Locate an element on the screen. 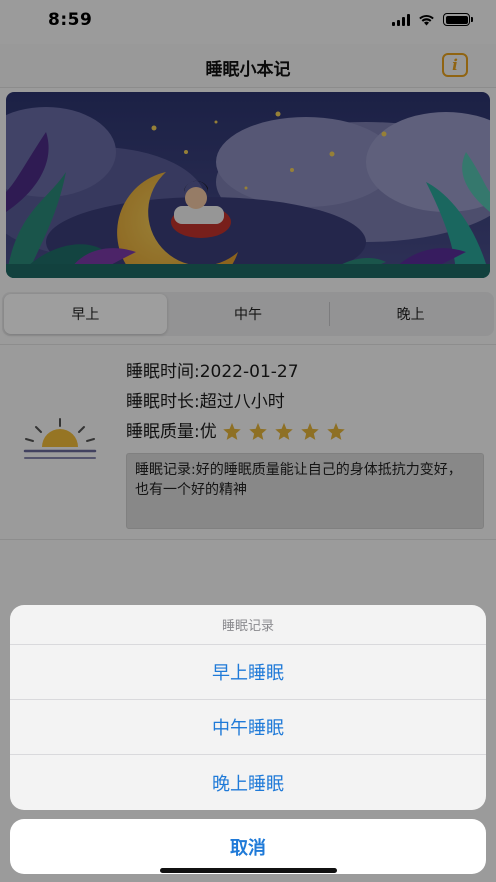 This screenshot has height=882, width=496. evening-sleep-option: 晚上睡眠 is located at coordinates (248, 782).